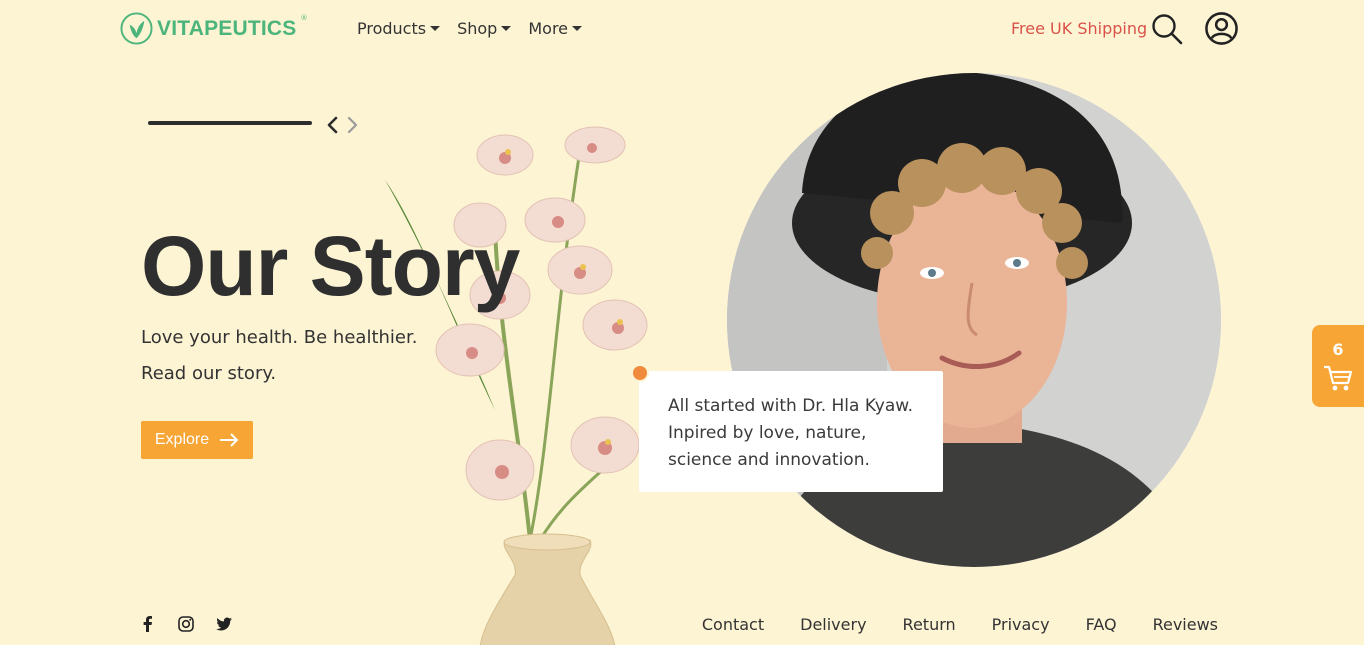 The height and width of the screenshot is (645, 1364). I want to click on nav-shop: Shop, so click(484, 28).